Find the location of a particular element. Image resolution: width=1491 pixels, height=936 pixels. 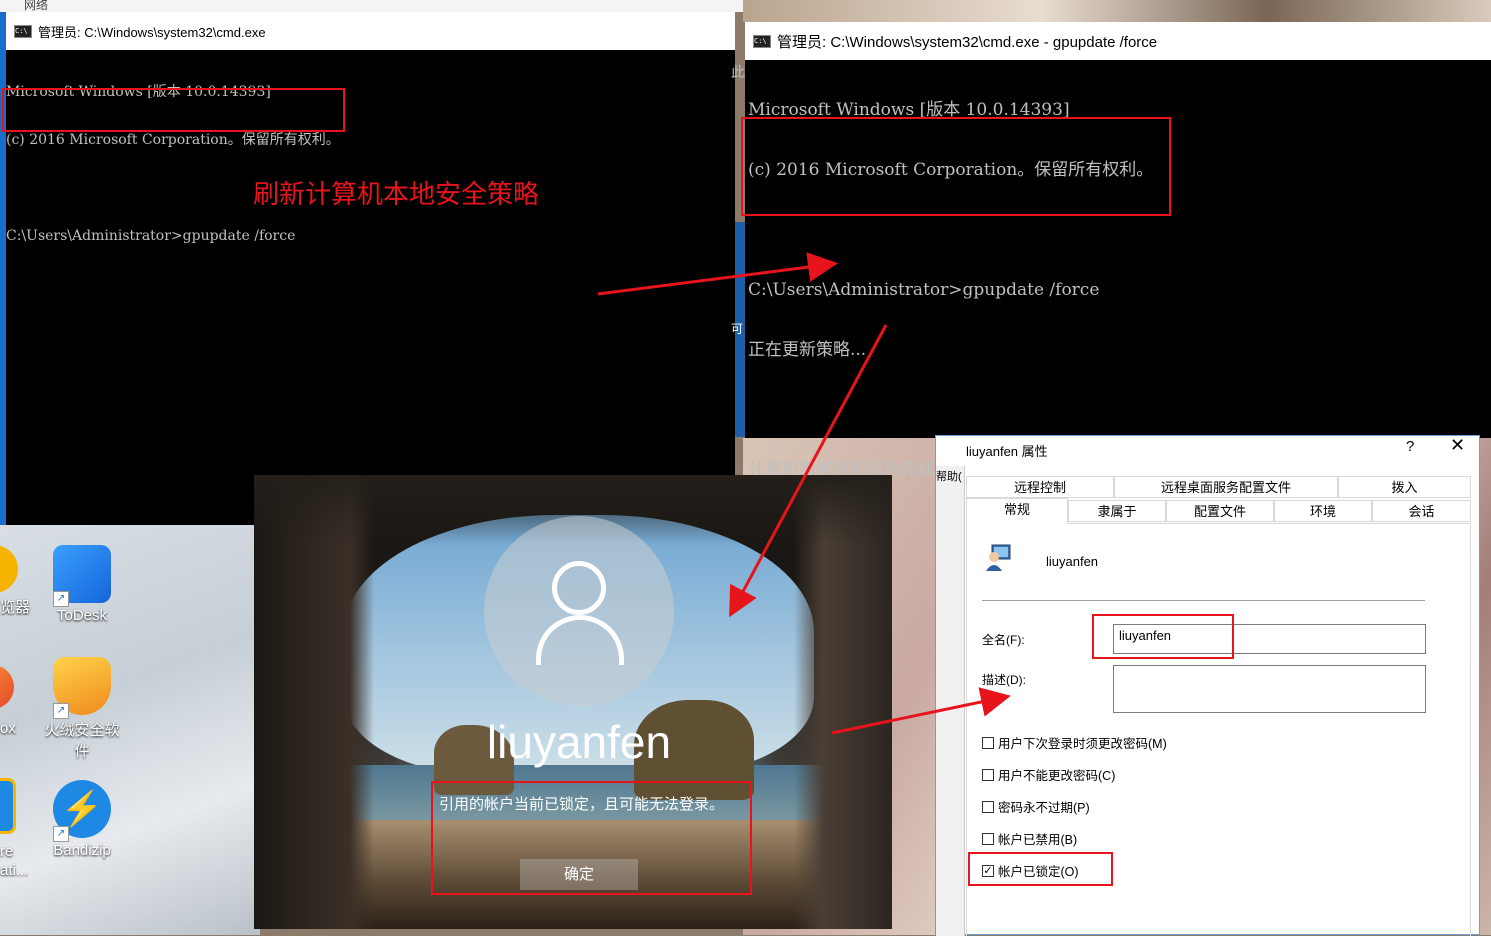

tab-sessions: 会话 is located at coordinates (1421, 511).